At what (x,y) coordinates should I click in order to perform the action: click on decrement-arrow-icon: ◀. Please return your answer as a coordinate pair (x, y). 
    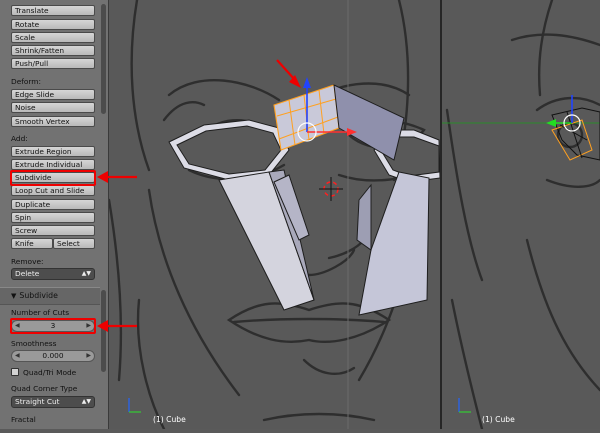
    Looking at the image, I should click on (17, 356).